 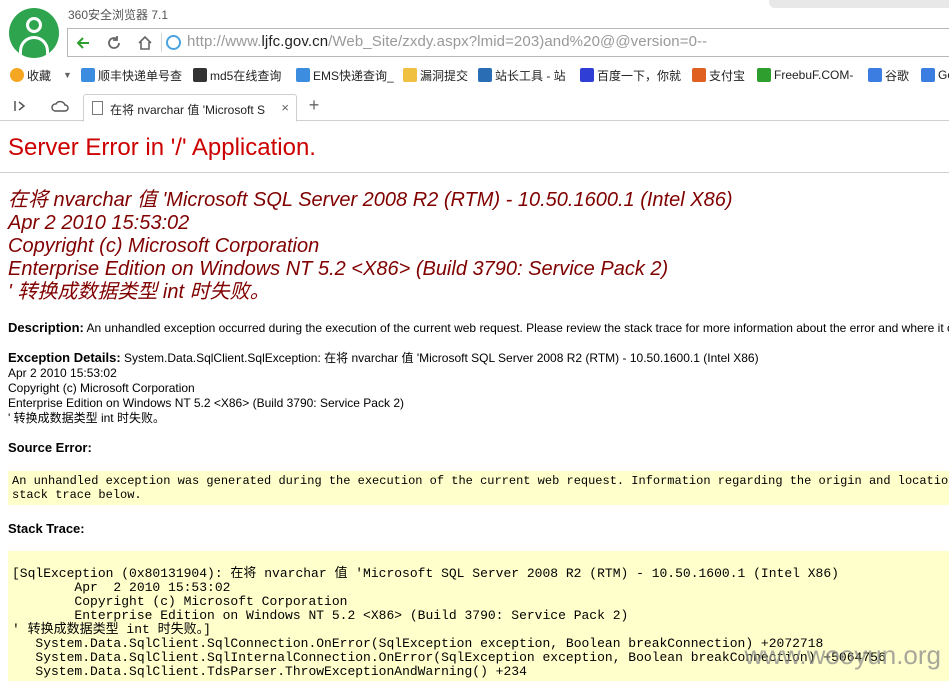 I want to click on url-host: ljfc.gov.cn, so click(x=295, y=41).